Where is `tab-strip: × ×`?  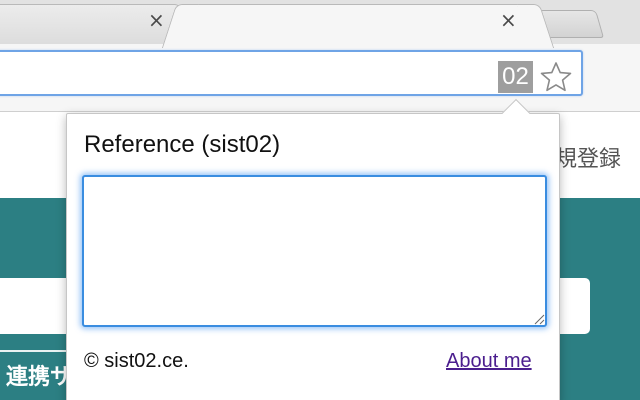 tab-strip: × × is located at coordinates (320, 23).